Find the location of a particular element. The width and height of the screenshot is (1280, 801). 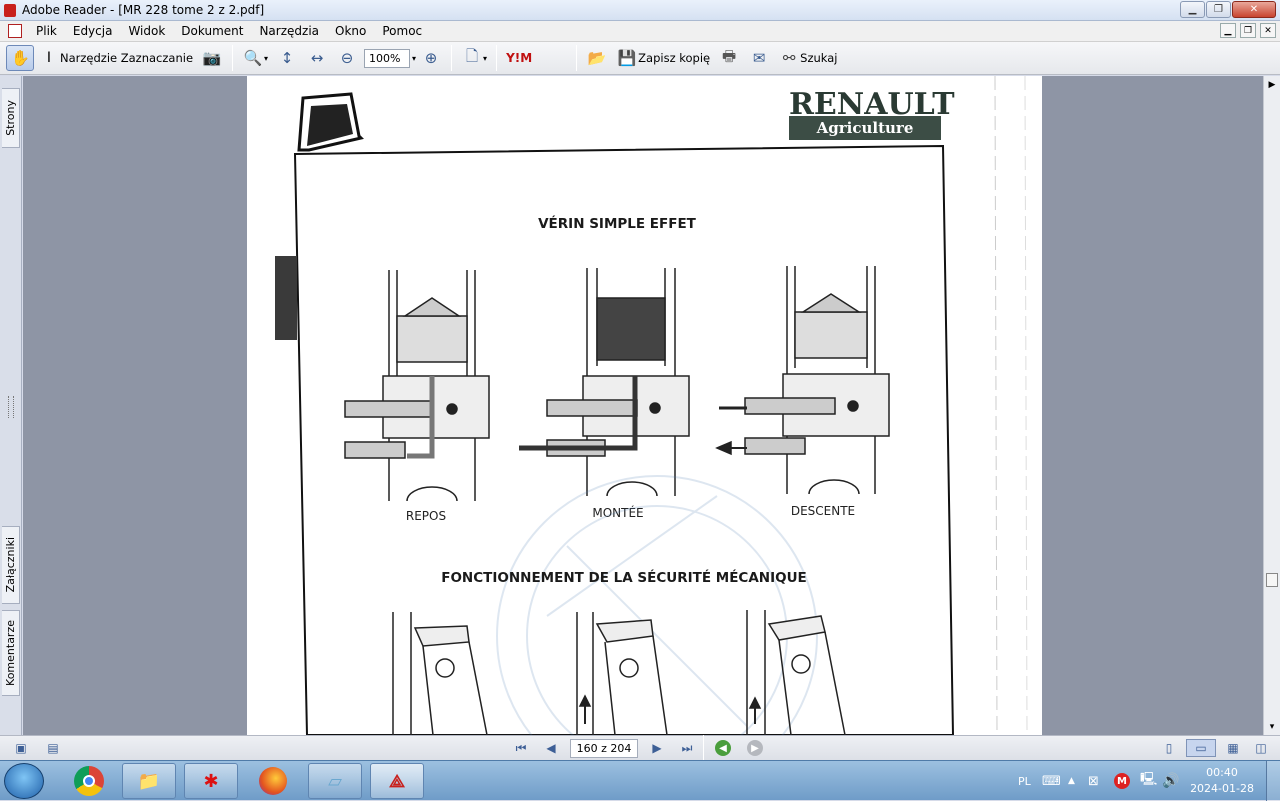

facing-view-icon: ▦ is located at coordinates (1233, 748).